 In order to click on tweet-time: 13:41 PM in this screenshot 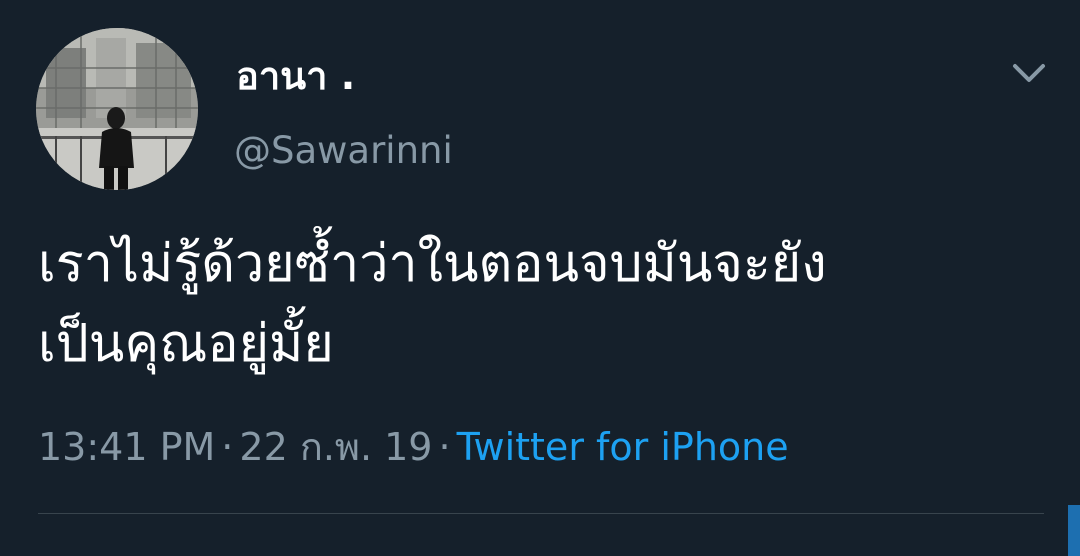, I will do `click(126, 447)`.